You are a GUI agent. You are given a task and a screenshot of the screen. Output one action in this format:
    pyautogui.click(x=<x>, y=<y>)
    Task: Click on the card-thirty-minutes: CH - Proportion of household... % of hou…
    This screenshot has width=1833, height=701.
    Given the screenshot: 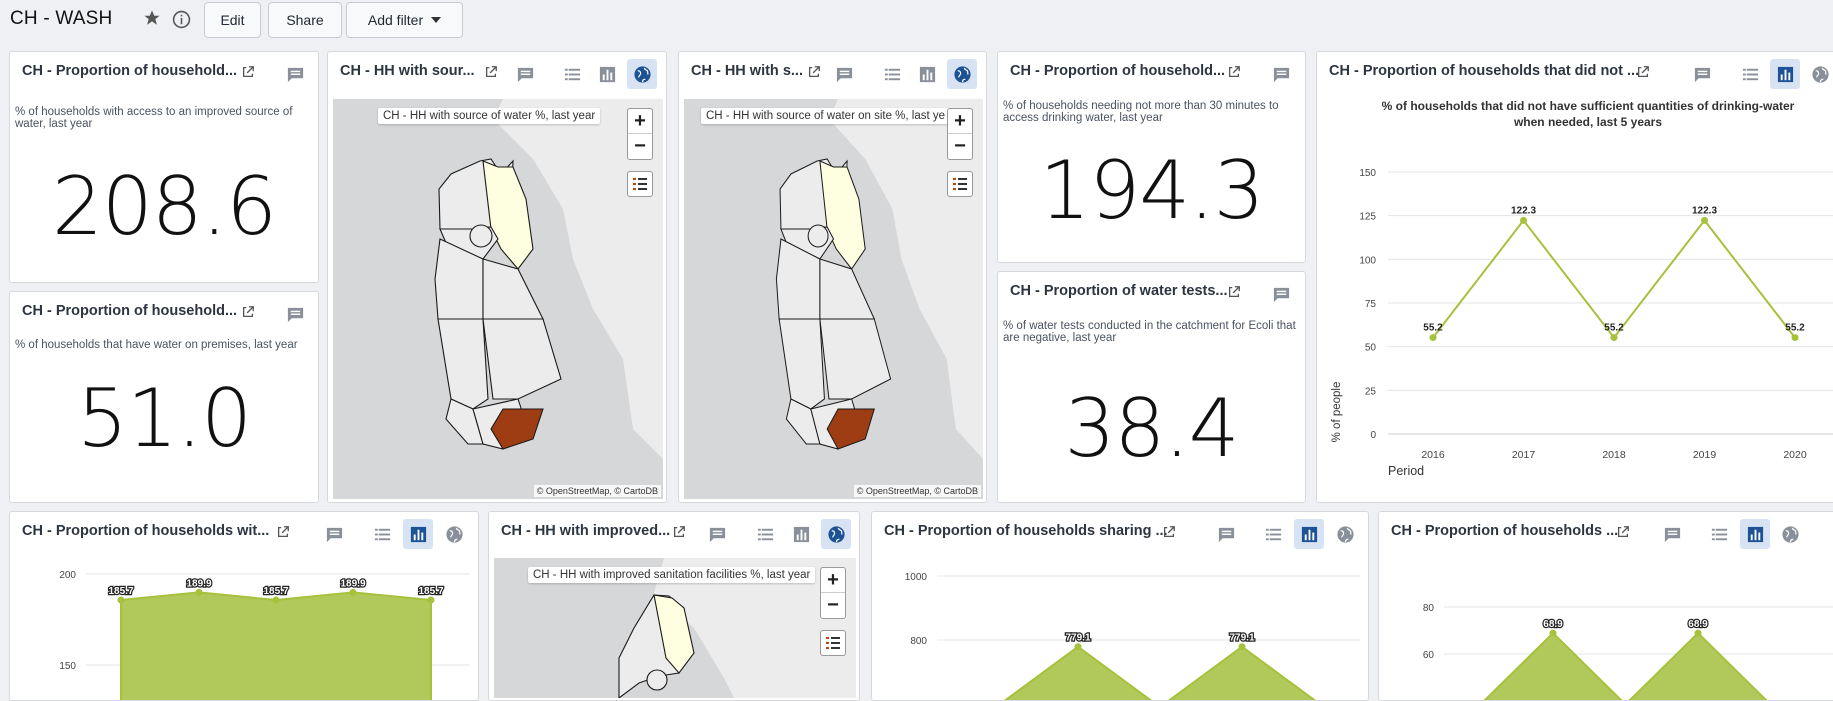 What is the action you would take?
    pyautogui.click(x=1151, y=157)
    